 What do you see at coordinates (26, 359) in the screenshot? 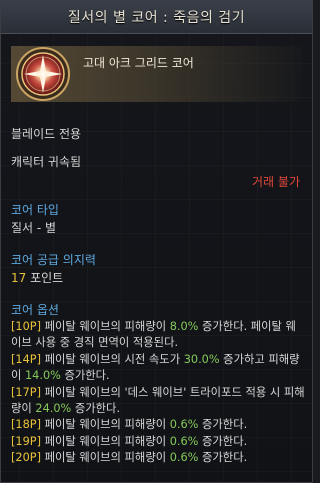
I see `option-tag: [14P]` at bounding box center [26, 359].